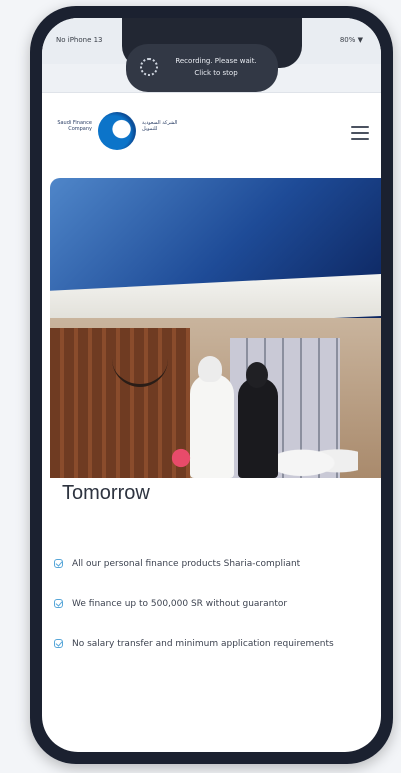  What do you see at coordinates (216, 73) in the screenshot?
I see `recording-stop-hint: Click to stop` at bounding box center [216, 73].